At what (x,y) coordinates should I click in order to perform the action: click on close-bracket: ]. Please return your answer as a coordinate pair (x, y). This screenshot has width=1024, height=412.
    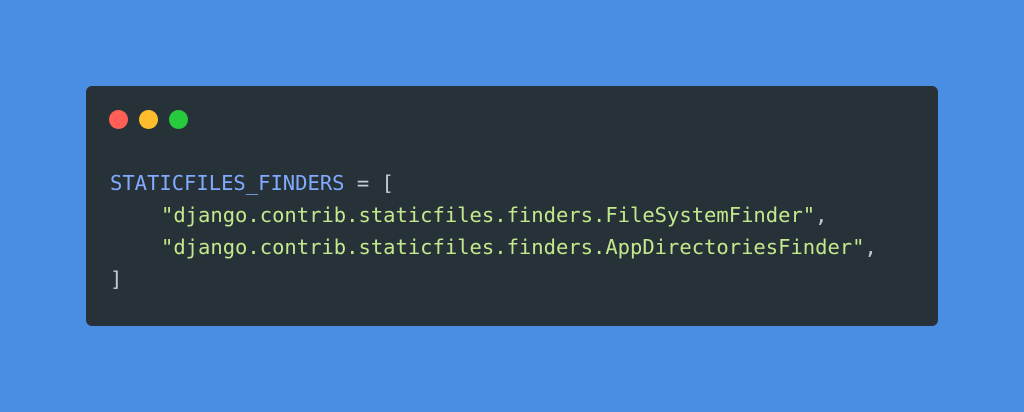
    Looking at the image, I should click on (116, 279).